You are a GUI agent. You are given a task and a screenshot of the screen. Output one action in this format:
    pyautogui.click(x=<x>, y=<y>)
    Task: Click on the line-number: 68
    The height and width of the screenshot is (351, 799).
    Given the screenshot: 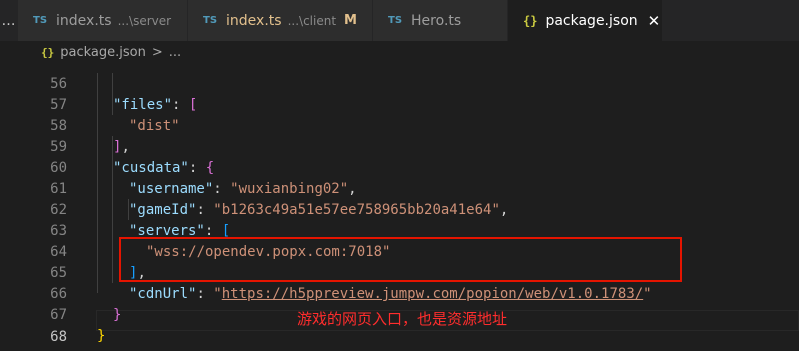 What is the action you would take?
    pyautogui.click(x=58, y=337)
    